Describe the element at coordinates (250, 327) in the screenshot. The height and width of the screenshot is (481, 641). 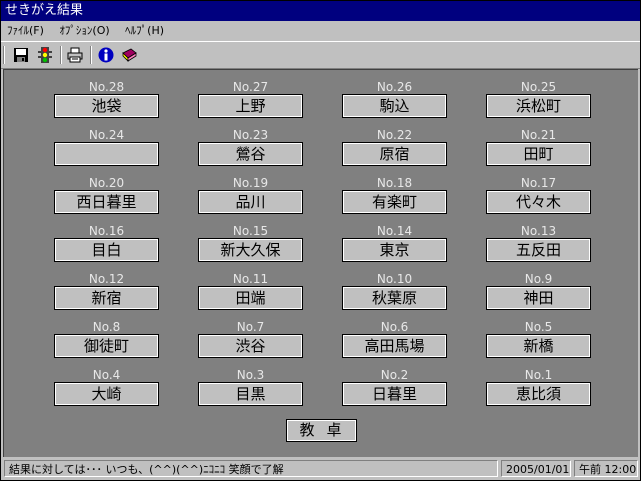
I see `seat-number: No.7` at that location.